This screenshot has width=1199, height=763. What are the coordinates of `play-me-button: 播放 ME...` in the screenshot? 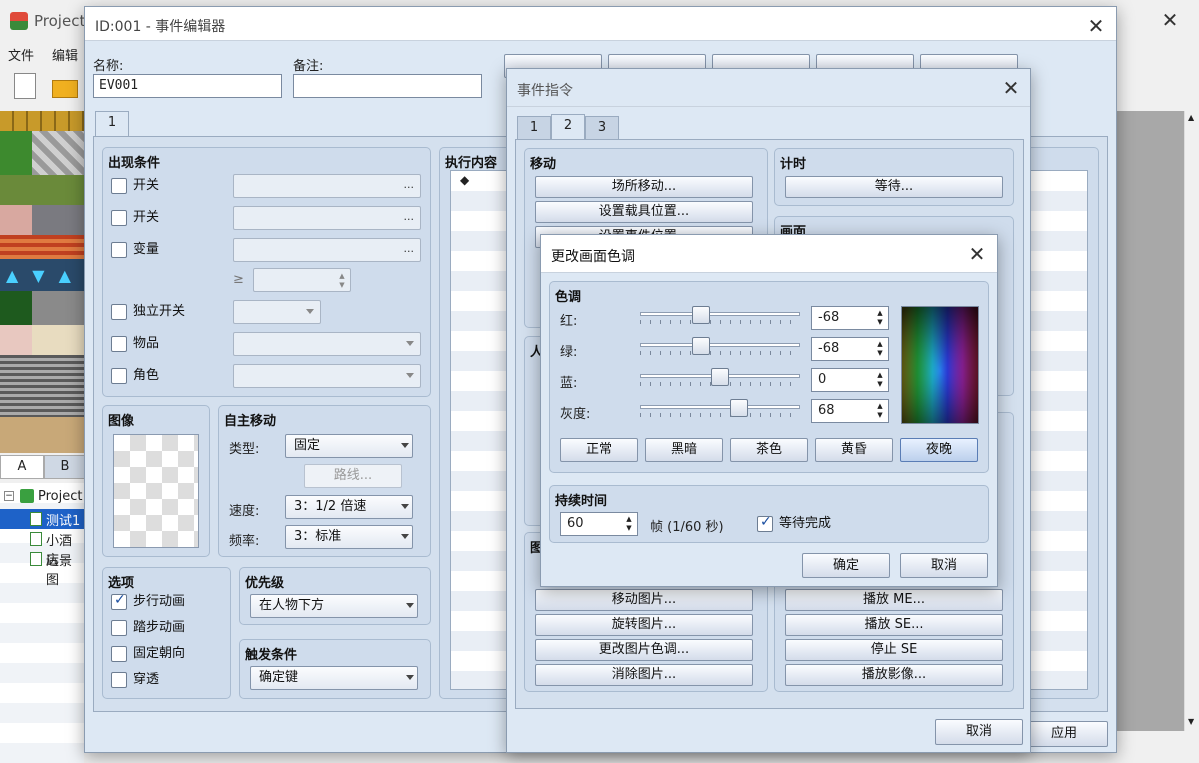 It's located at (894, 600).